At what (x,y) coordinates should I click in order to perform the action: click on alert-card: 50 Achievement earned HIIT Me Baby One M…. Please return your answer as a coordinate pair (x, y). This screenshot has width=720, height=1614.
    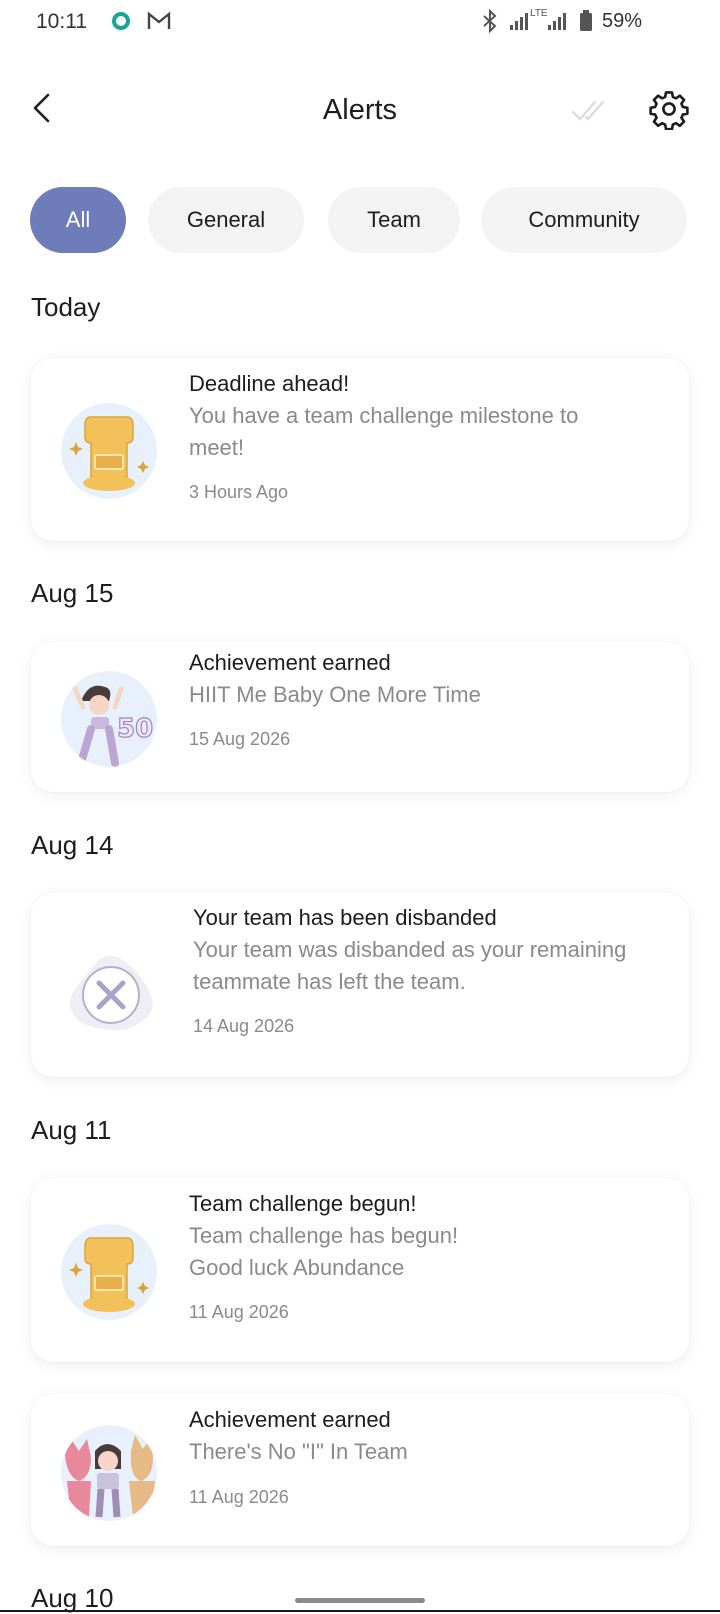
    Looking at the image, I should click on (360, 717).